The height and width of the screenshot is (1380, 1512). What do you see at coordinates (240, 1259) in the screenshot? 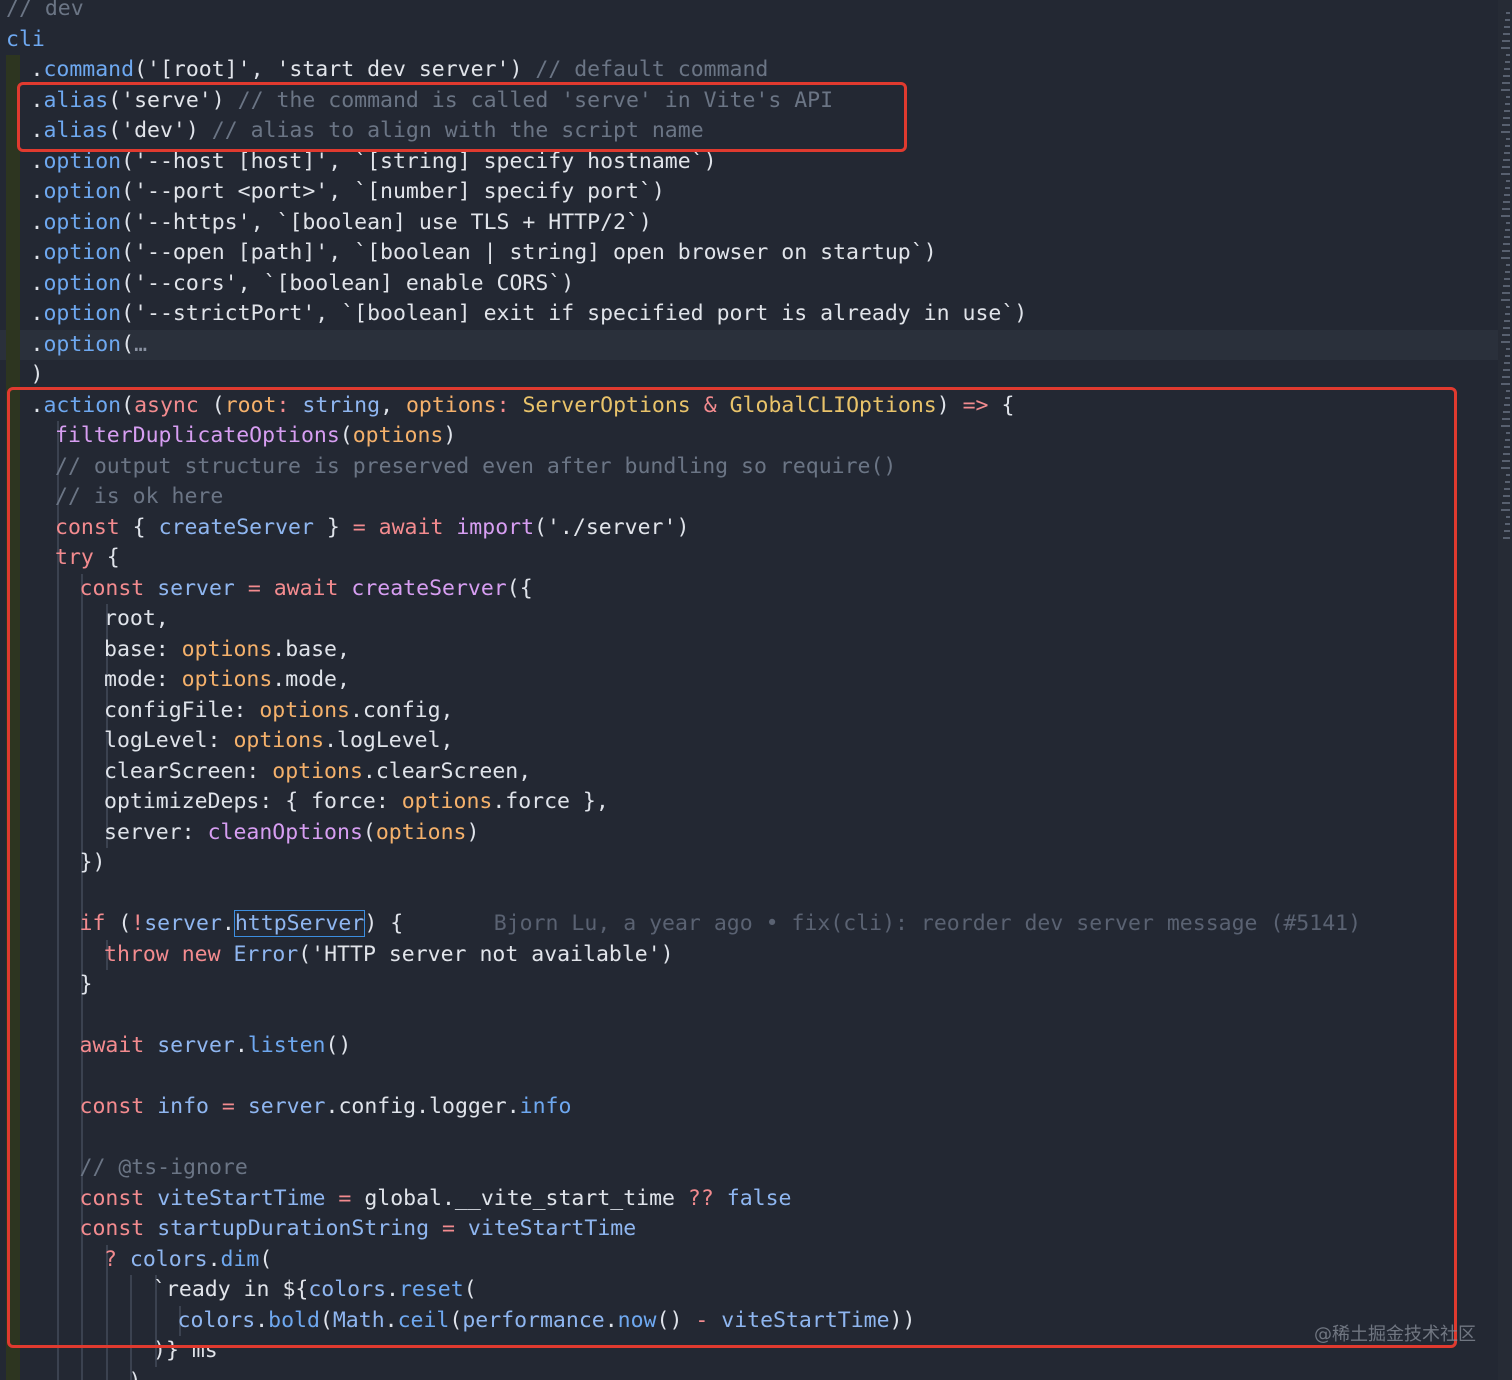
I see `code-token: dim` at bounding box center [240, 1259].